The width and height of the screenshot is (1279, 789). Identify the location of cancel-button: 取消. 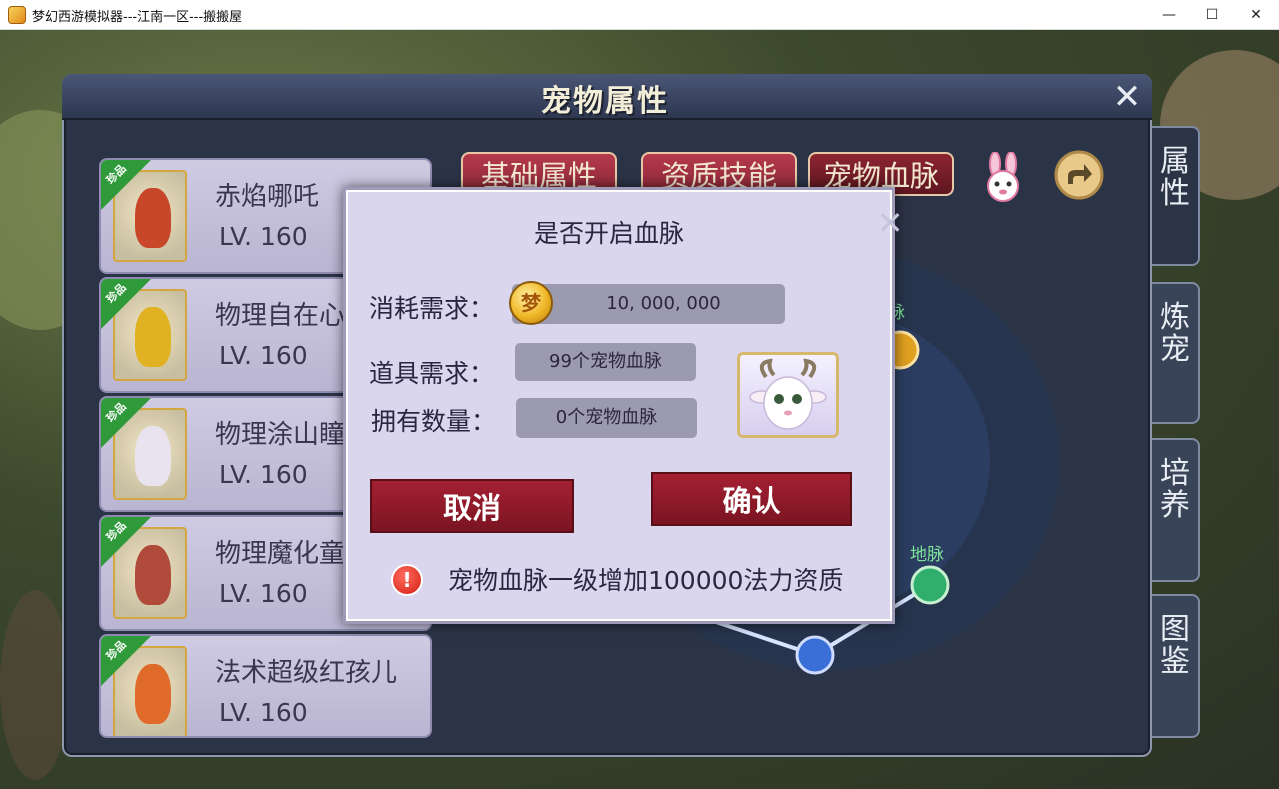
(472, 506).